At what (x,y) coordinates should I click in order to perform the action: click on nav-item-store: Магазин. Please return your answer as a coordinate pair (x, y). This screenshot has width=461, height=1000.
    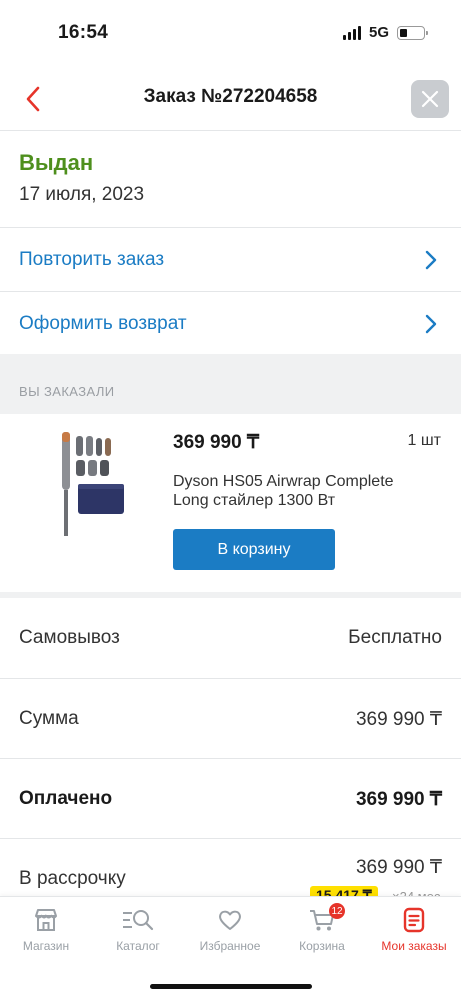
    Looking at the image, I should click on (46, 930).